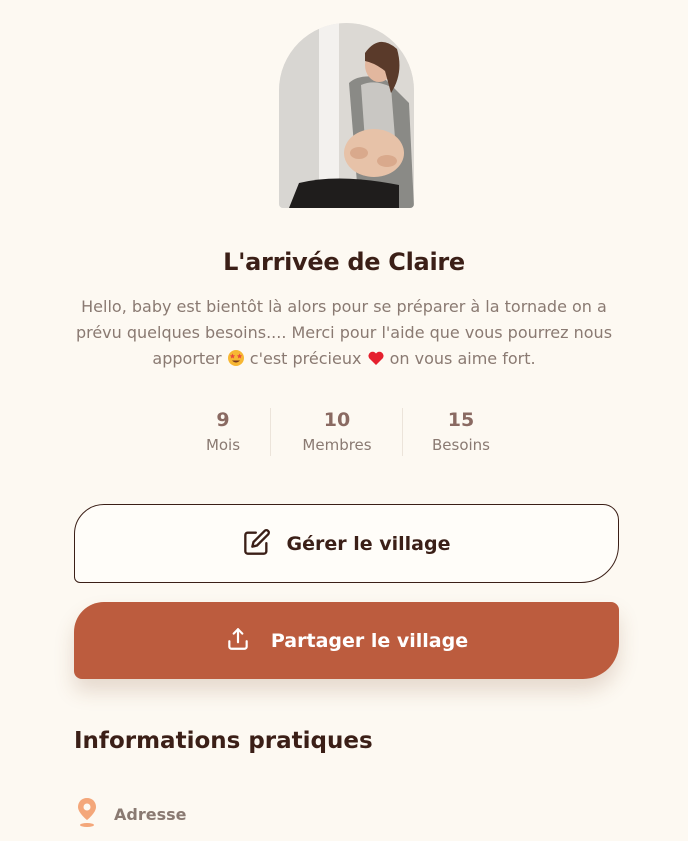 The width and height of the screenshot is (688, 841). What do you see at coordinates (369, 640) in the screenshot?
I see `share-village-label: Partager le village` at bounding box center [369, 640].